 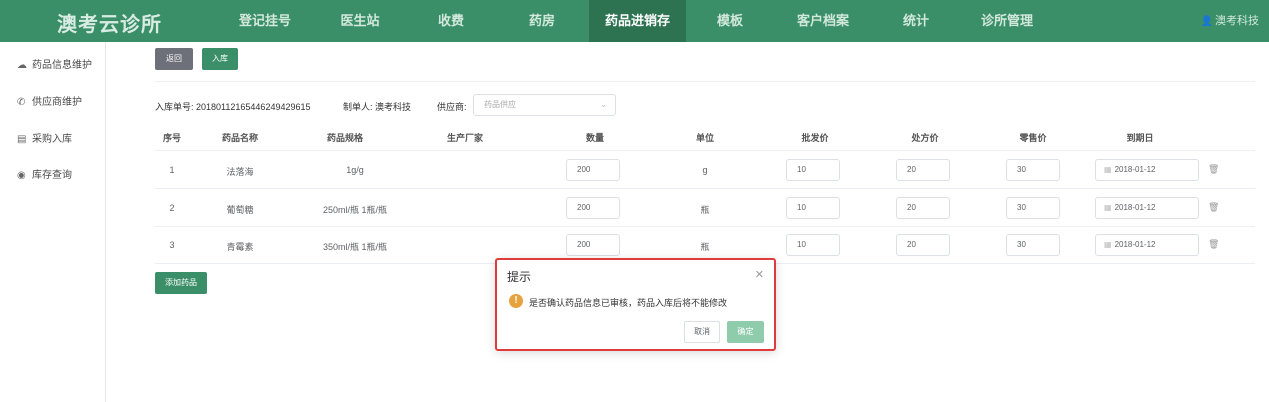 I want to click on dialog-message: 是否确认药品信息已审核，药品入库后将不能修改, so click(x=628, y=303).